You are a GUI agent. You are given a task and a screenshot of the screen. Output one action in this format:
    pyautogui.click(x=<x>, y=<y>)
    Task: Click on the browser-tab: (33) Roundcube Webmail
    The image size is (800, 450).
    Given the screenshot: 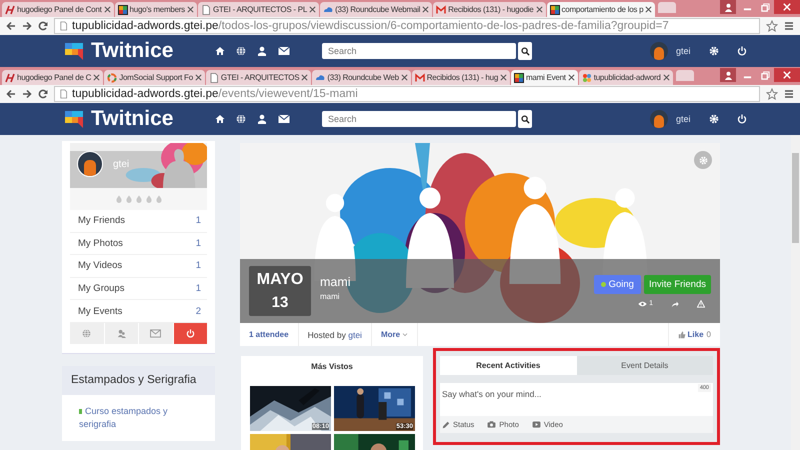 What is the action you would take?
    pyautogui.click(x=376, y=9)
    